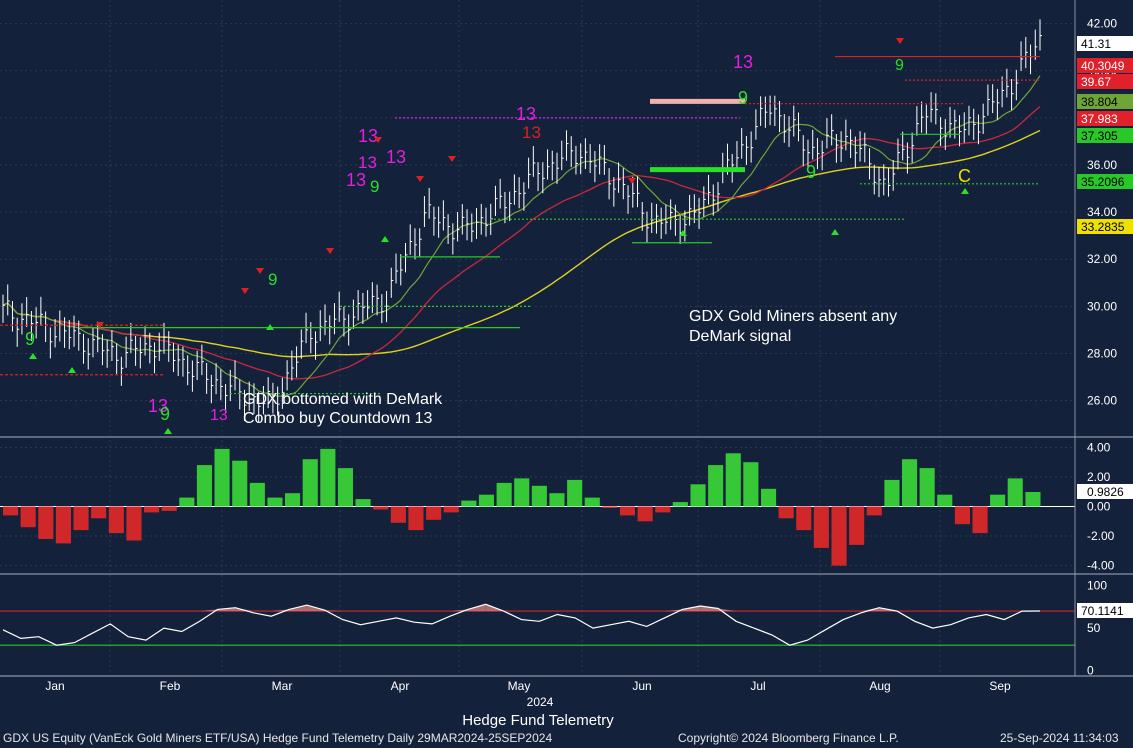  What do you see at coordinates (1000, 686) in the screenshot?
I see `x-tick-label: Sep` at bounding box center [1000, 686].